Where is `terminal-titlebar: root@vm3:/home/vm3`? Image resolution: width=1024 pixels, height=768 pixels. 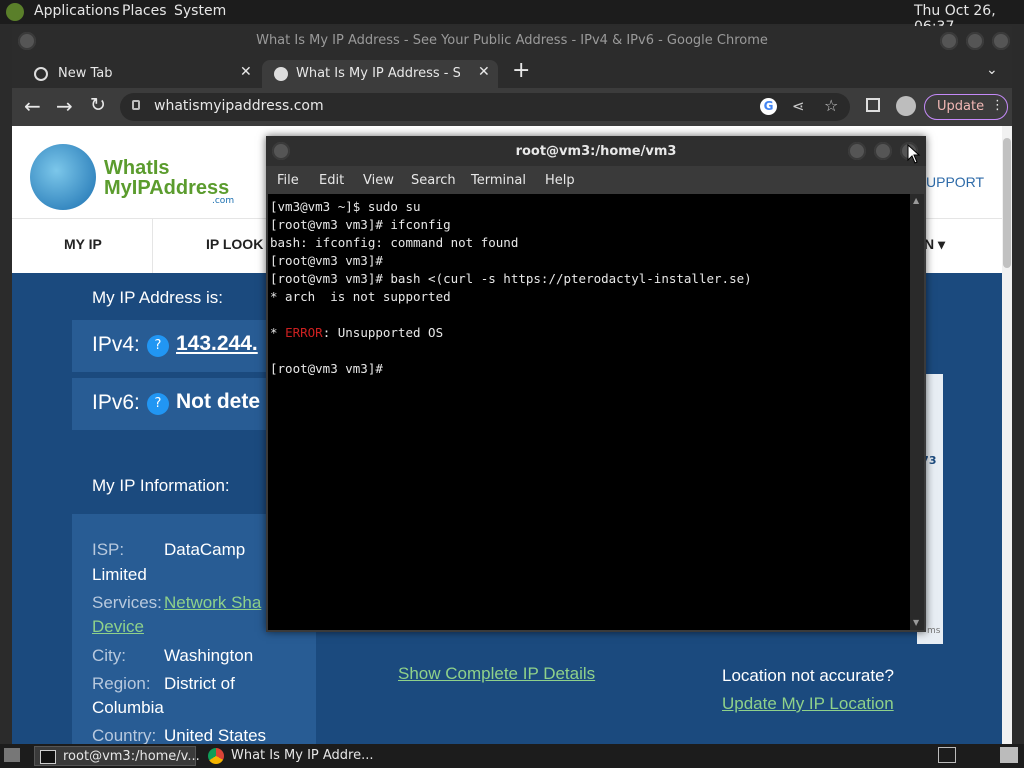
terminal-titlebar: root@vm3:/home/vm3 is located at coordinates (596, 151).